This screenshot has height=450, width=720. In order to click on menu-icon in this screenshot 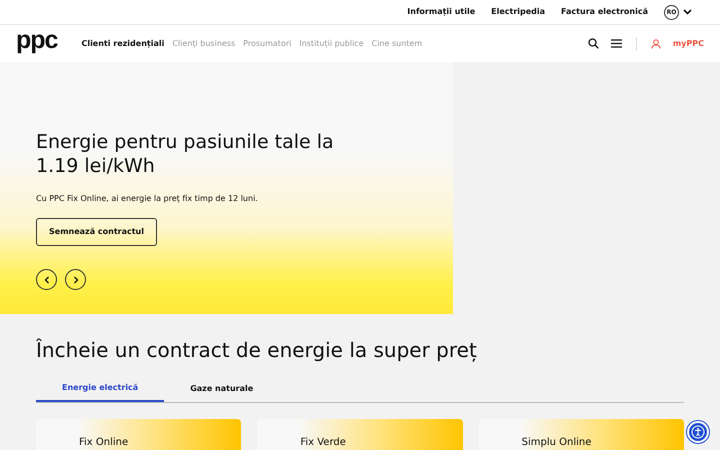, I will do `click(616, 43)`.